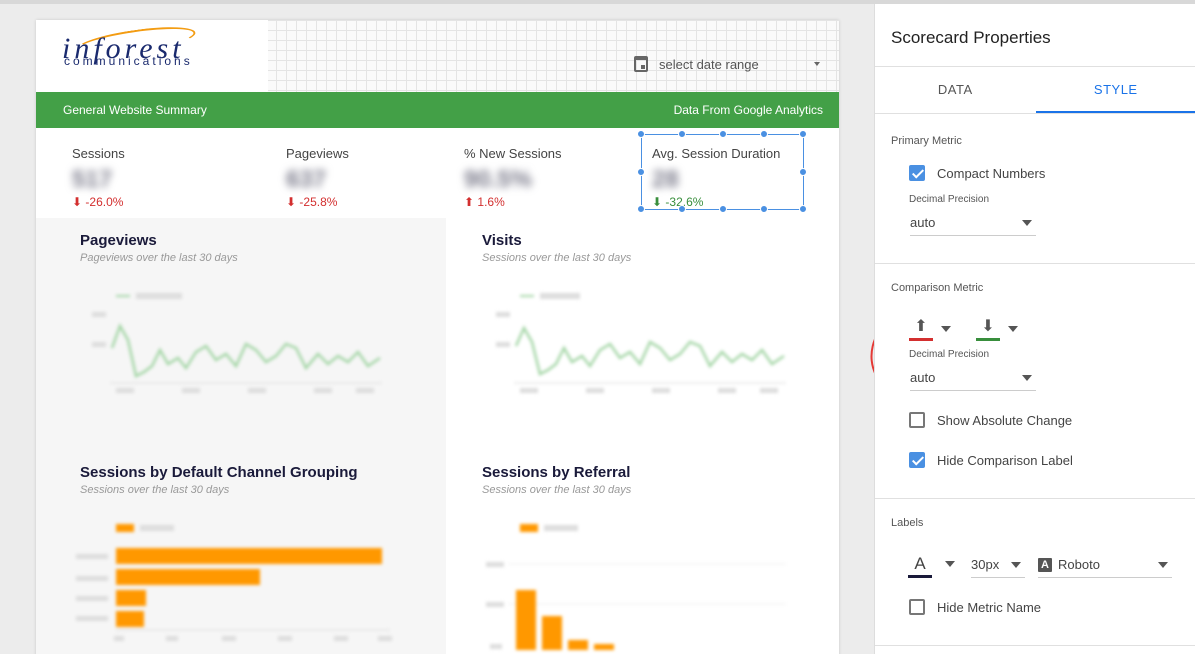 The image size is (1195, 654). Describe the element at coordinates (237, 343) in the screenshot. I see `pageviews-line-chart` at that location.